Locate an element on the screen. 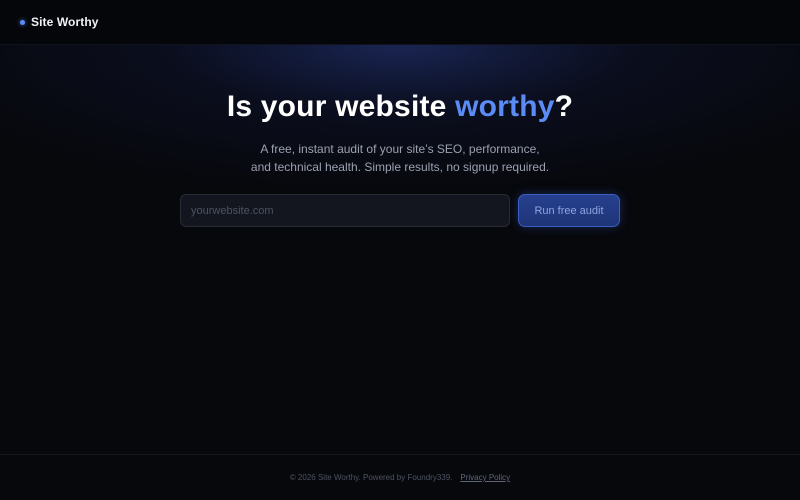 This screenshot has height=500, width=800. privacy-policy-link: Privacy Policy is located at coordinates (485, 477).